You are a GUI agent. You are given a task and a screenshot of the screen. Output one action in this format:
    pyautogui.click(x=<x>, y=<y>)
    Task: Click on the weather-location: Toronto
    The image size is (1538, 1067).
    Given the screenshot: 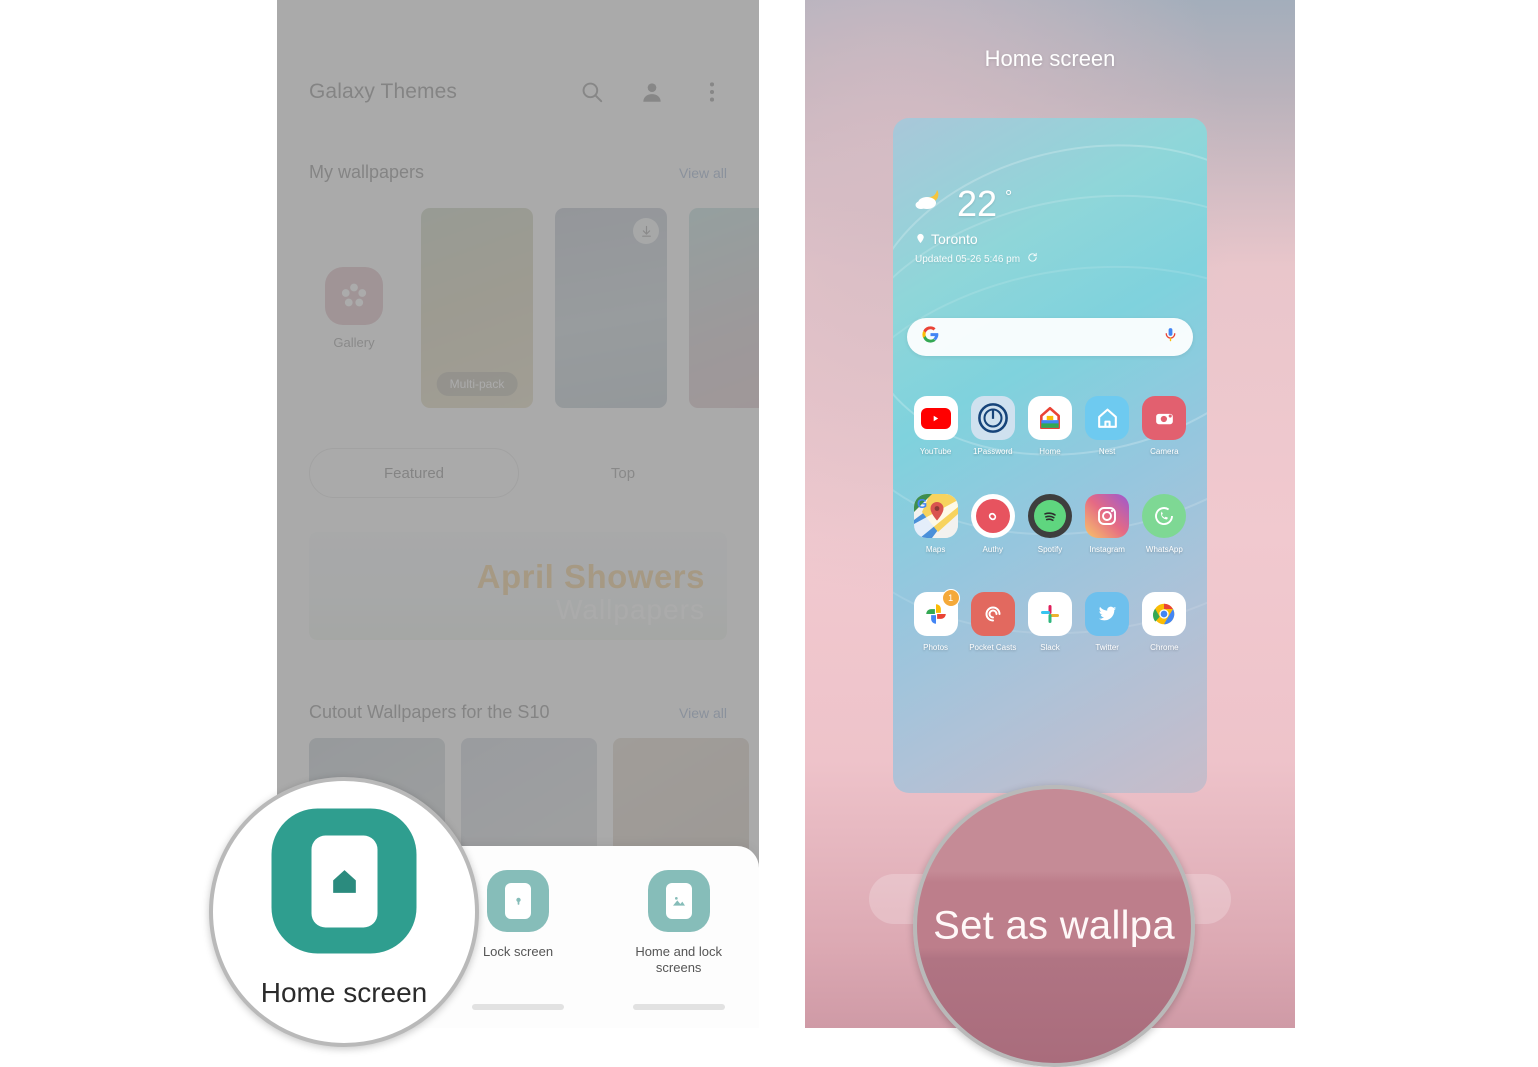 What is the action you would take?
    pyautogui.click(x=954, y=239)
    